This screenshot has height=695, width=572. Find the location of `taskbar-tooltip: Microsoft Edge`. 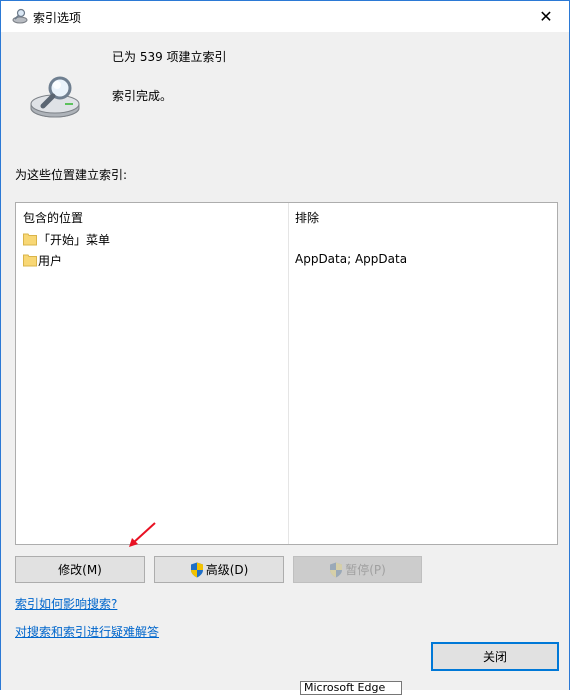

taskbar-tooltip: Microsoft Edge is located at coordinates (351, 688).